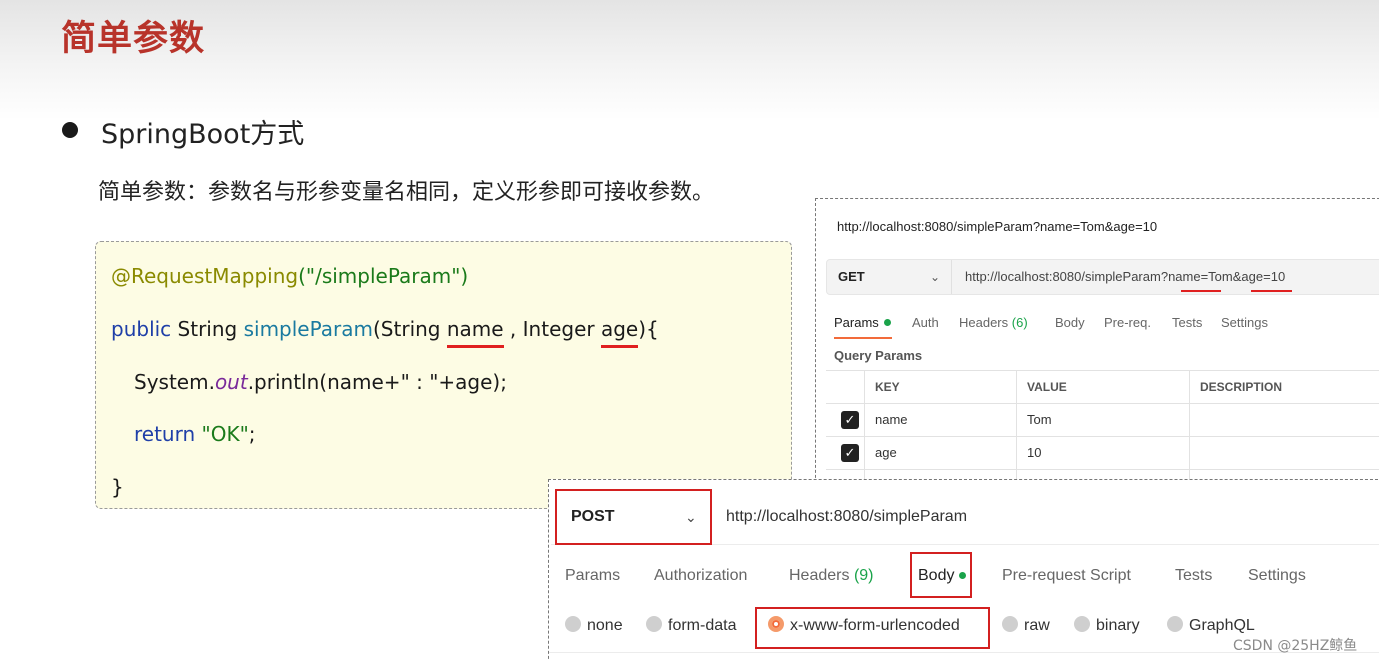 Image resolution: width=1379 pixels, height=660 pixels. Describe the element at coordinates (252, 434) in the screenshot. I see `return-end: ;` at that location.